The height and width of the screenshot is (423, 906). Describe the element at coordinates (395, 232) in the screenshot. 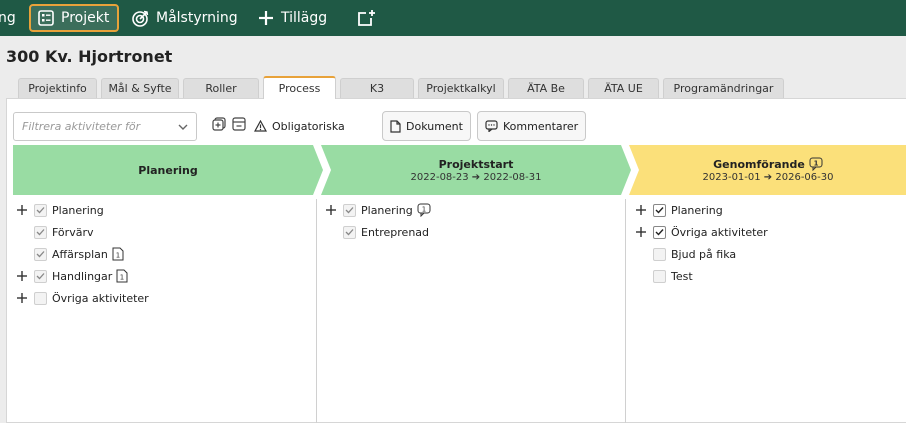

I see `activity-label: Entreprenad` at that location.